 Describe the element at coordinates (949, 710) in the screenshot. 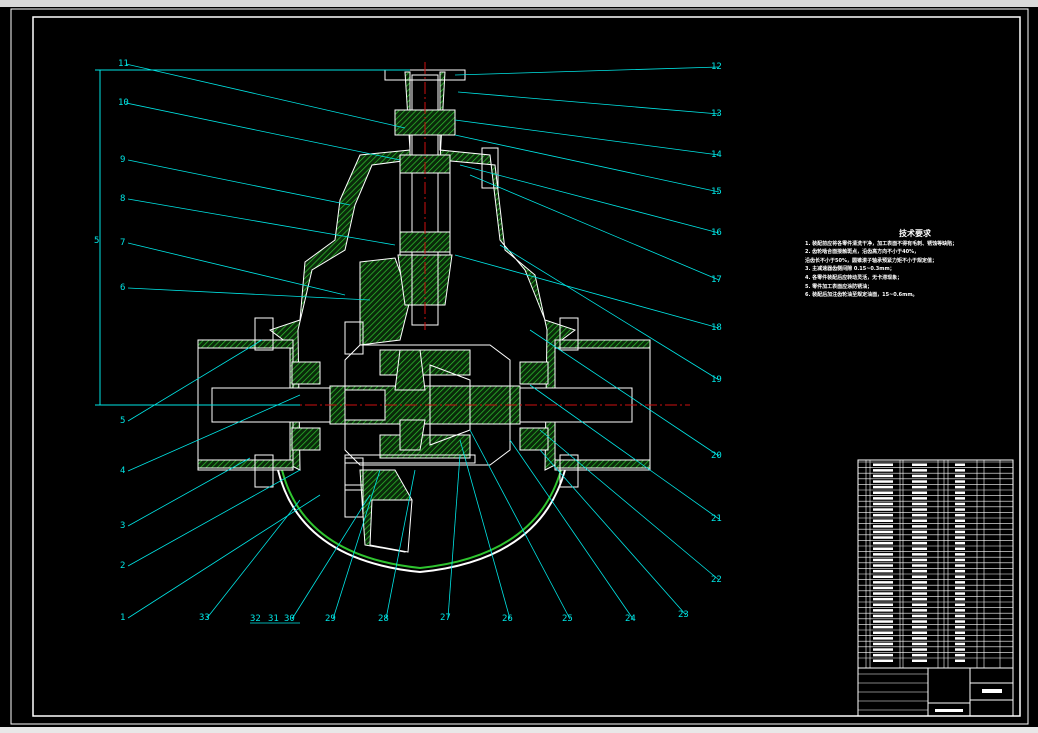

I see `company-name` at that location.